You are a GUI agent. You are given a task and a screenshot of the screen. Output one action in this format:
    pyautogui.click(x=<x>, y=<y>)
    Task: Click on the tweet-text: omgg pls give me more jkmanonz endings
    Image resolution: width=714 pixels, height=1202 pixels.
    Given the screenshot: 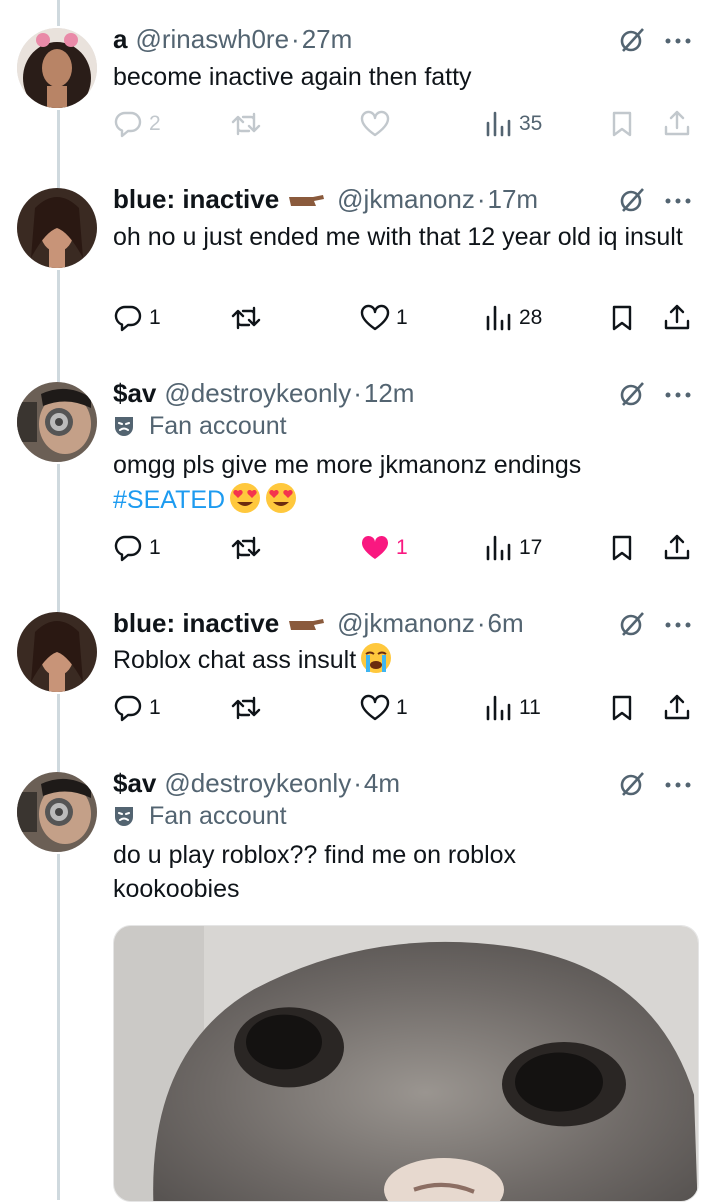 What is the action you would take?
    pyautogui.click(x=347, y=465)
    